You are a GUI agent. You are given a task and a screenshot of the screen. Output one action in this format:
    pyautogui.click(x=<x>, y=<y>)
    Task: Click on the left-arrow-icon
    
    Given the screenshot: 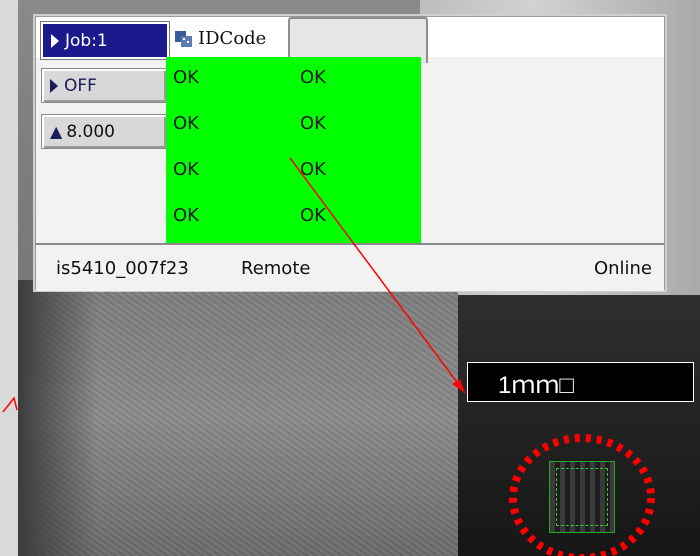 What is the action you would take?
    pyautogui.click(x=10, y=404)
    